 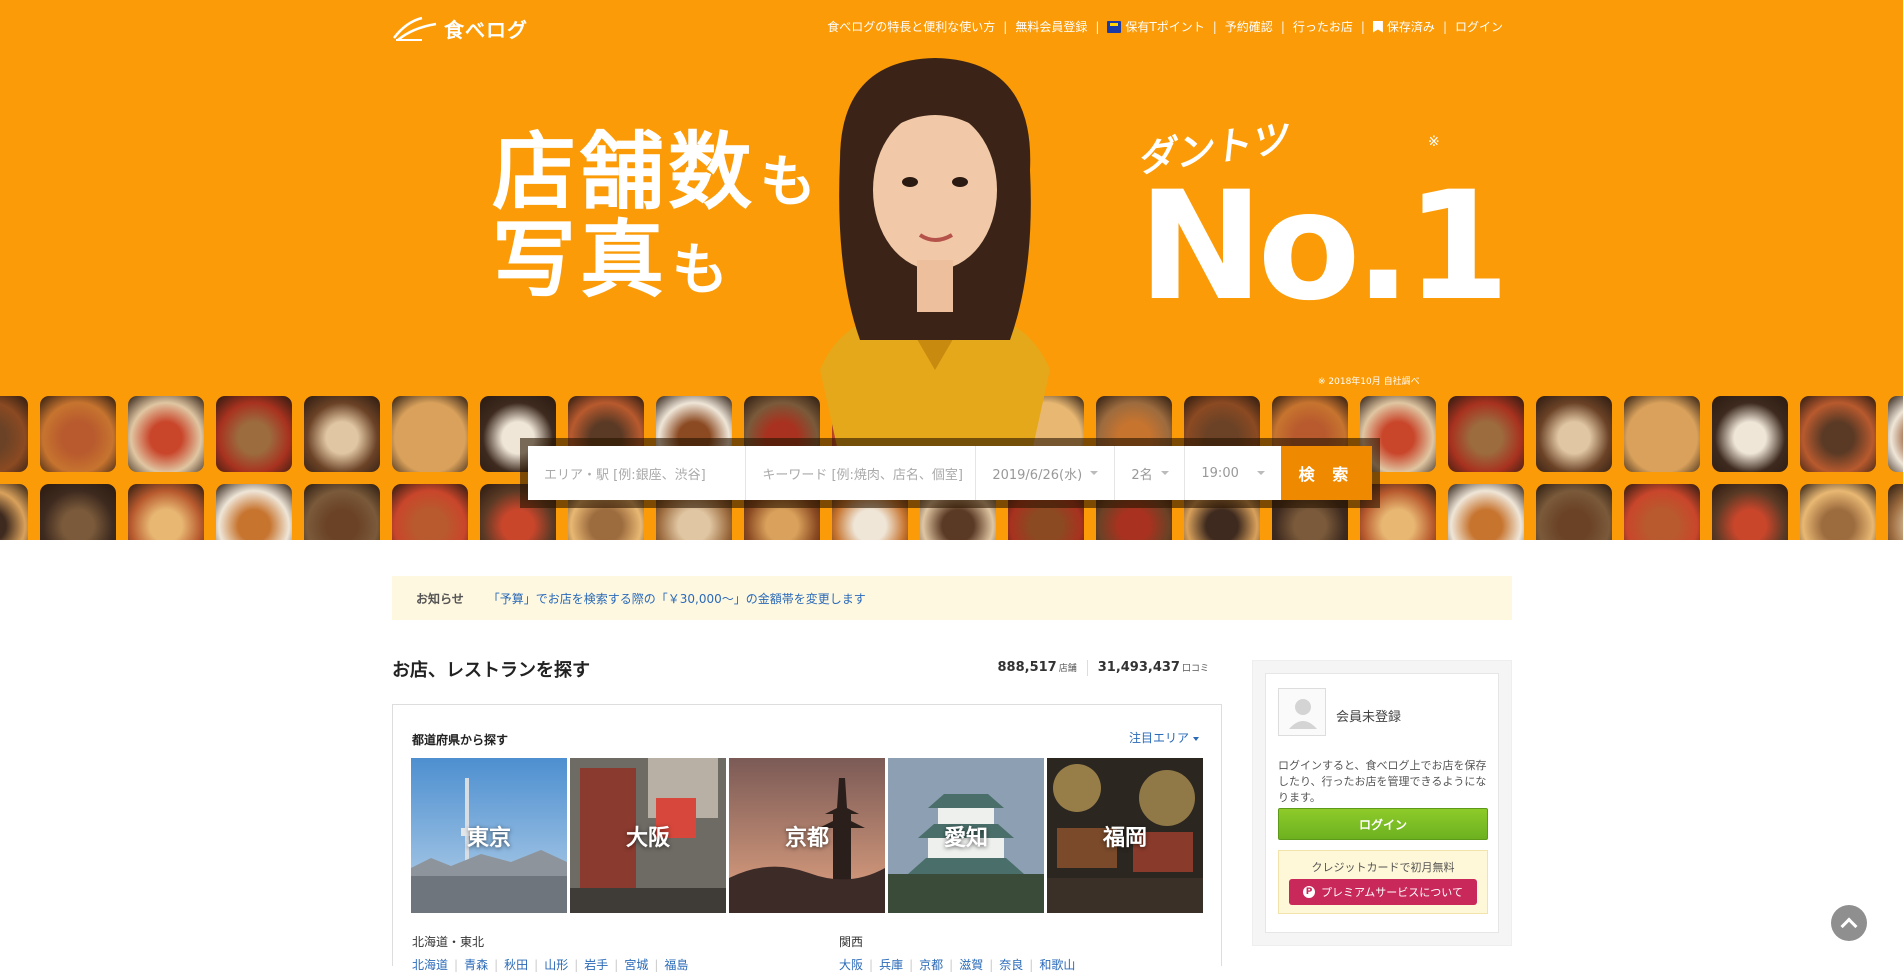 What do you see at coordinates (1849, 926) in the screenshot?
I see `chevron-up-icon` at bounding box center [1849, 926].